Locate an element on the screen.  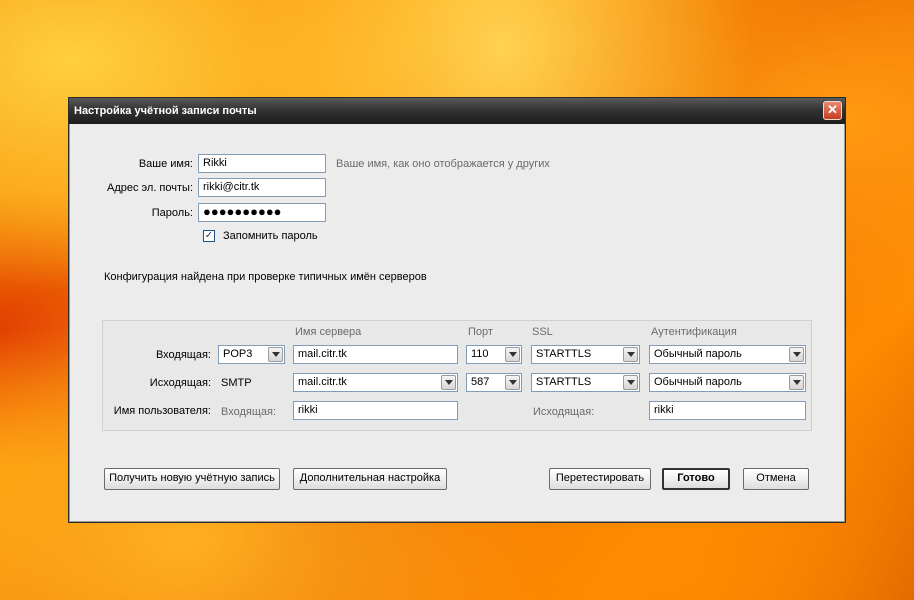
outgoing-ssl-select: STARTTLS is located at coordinates (585, 382).